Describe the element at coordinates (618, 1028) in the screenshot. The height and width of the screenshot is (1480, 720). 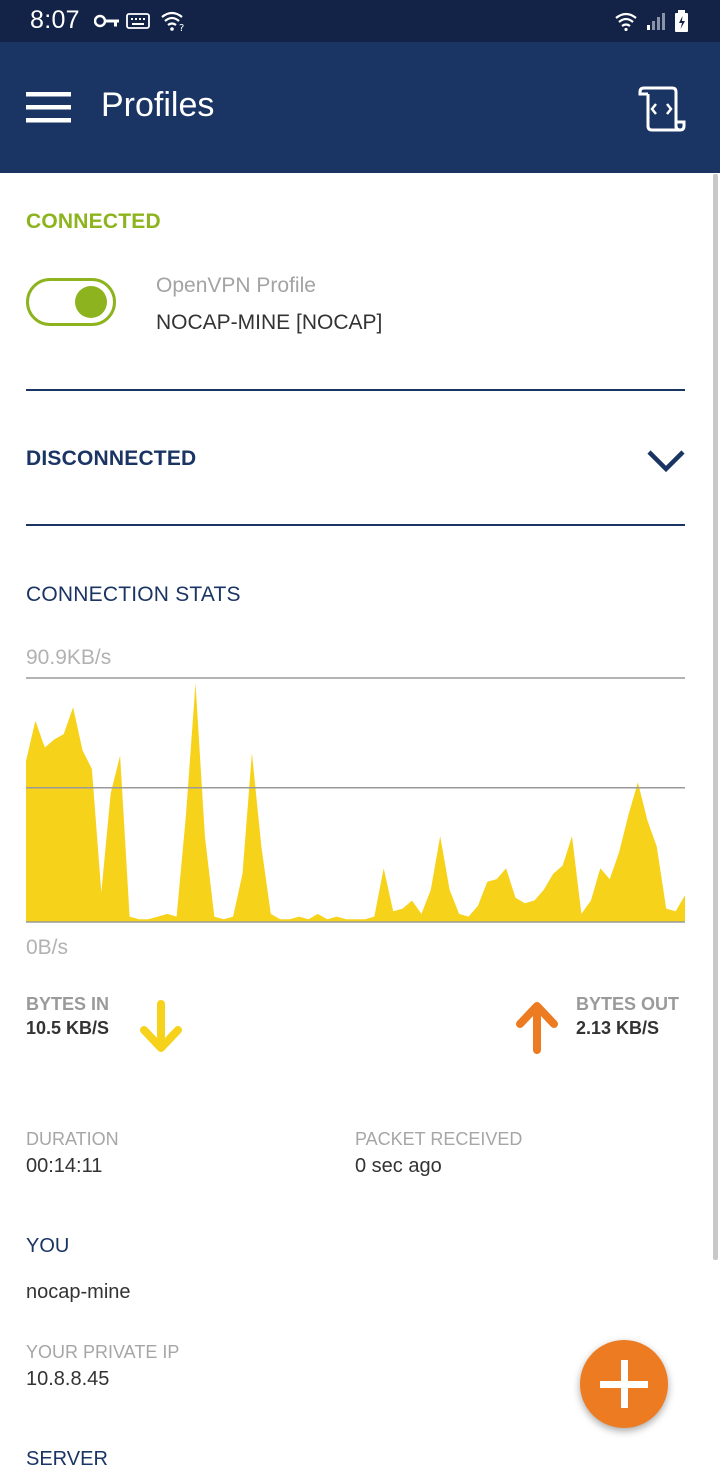
I see `bytes-out-value: 2.13 KB/S` at that location.